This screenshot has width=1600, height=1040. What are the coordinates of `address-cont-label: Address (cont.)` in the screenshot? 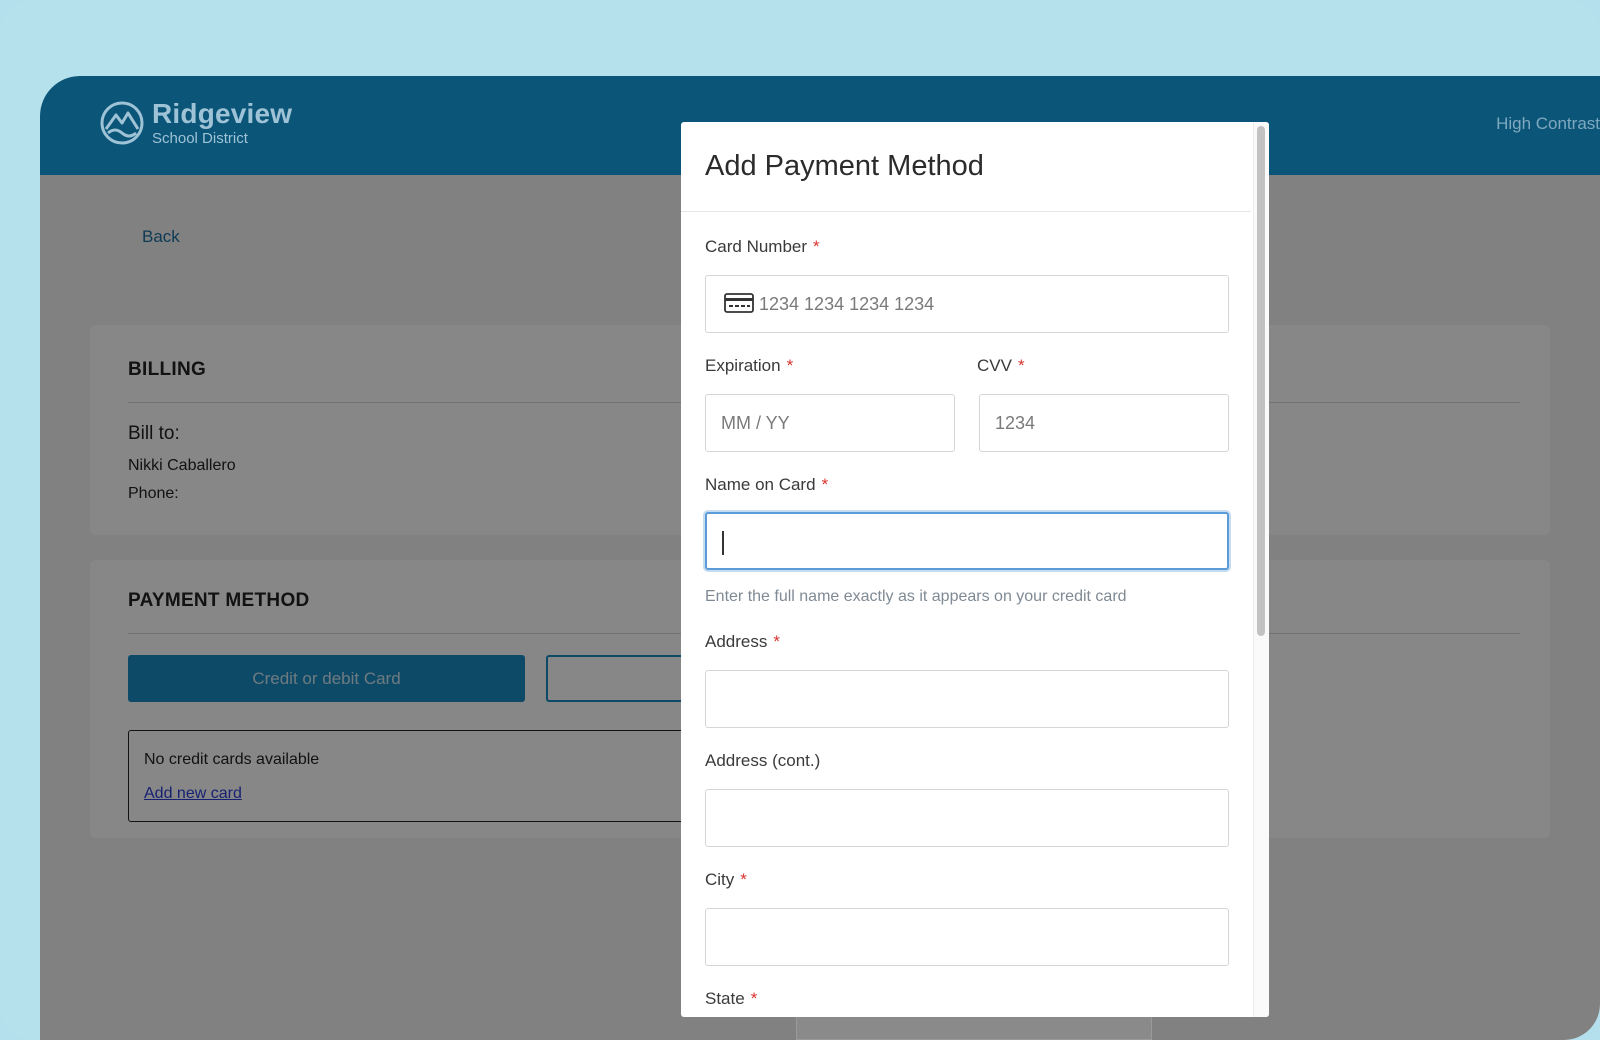 It's located at (762, 761).